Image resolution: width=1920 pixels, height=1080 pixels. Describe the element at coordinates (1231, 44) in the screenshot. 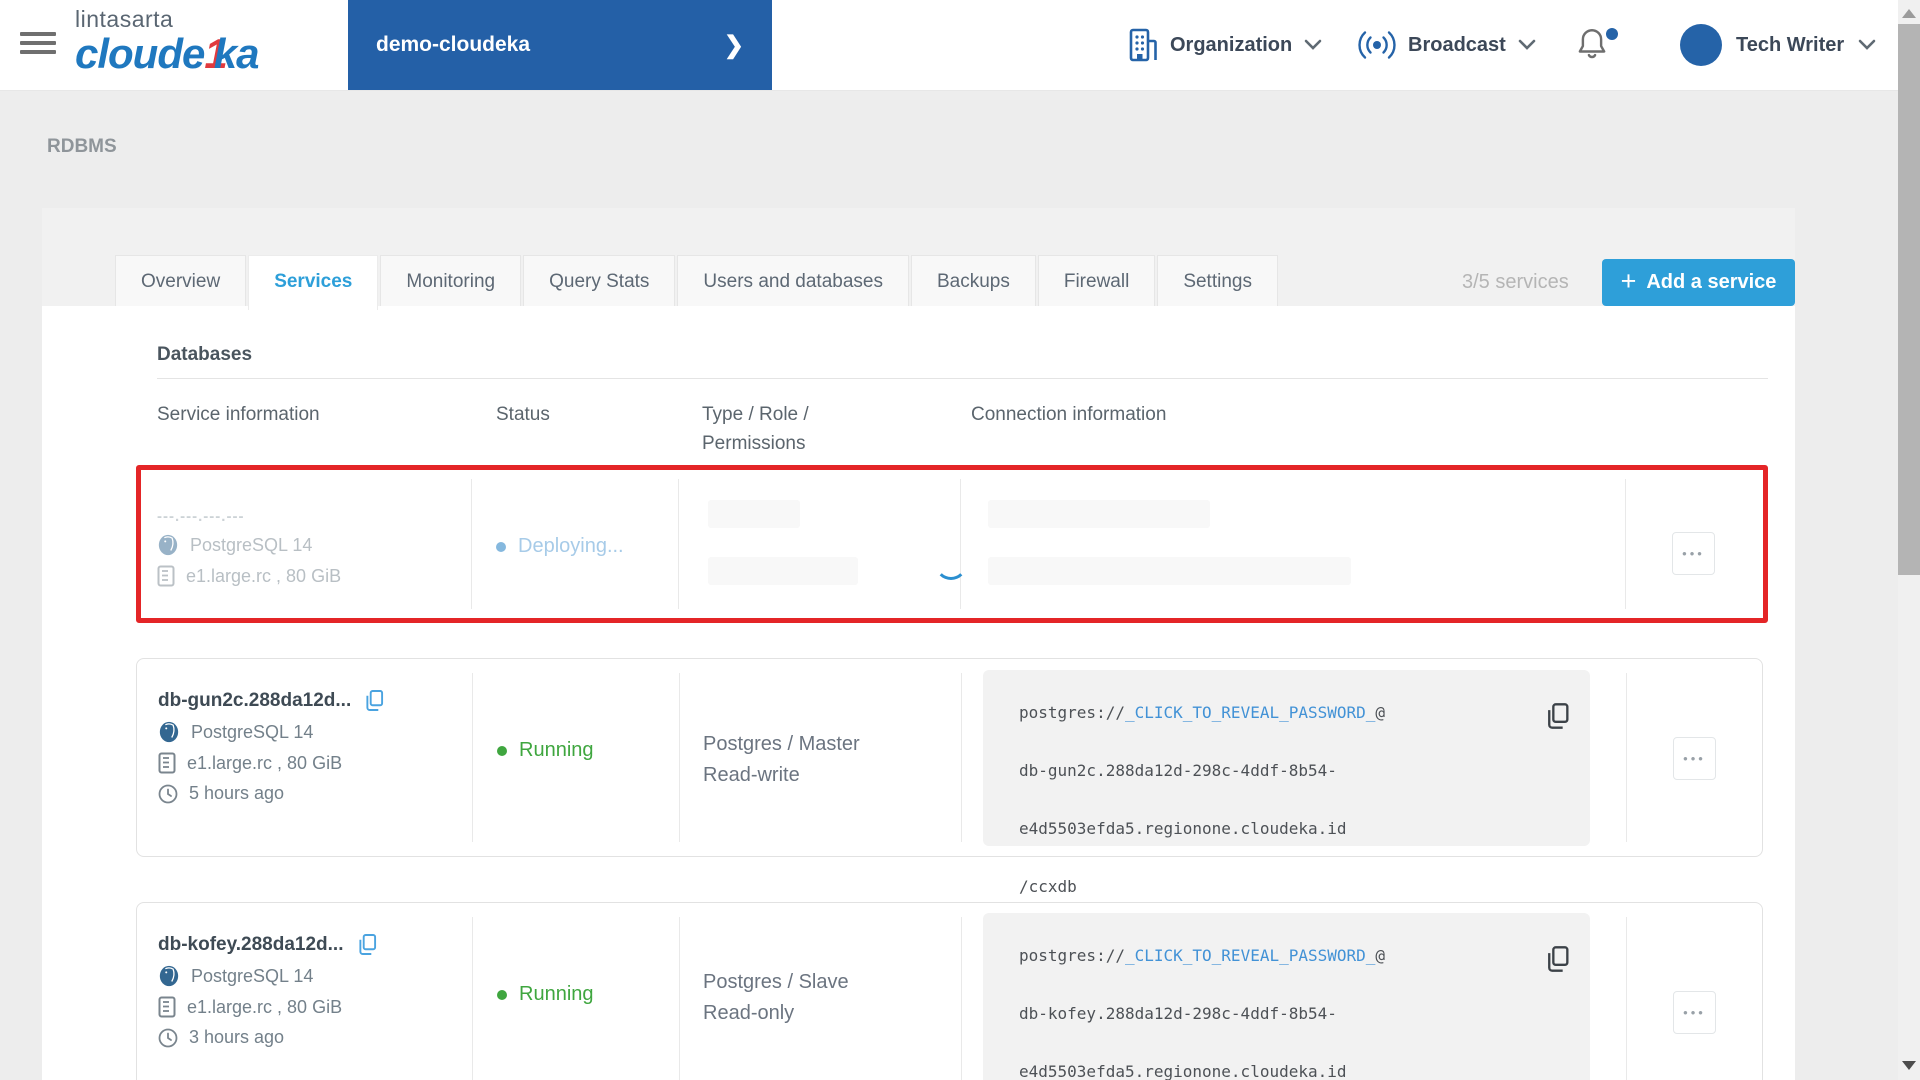

I see `organization-label: Organization` at that location.